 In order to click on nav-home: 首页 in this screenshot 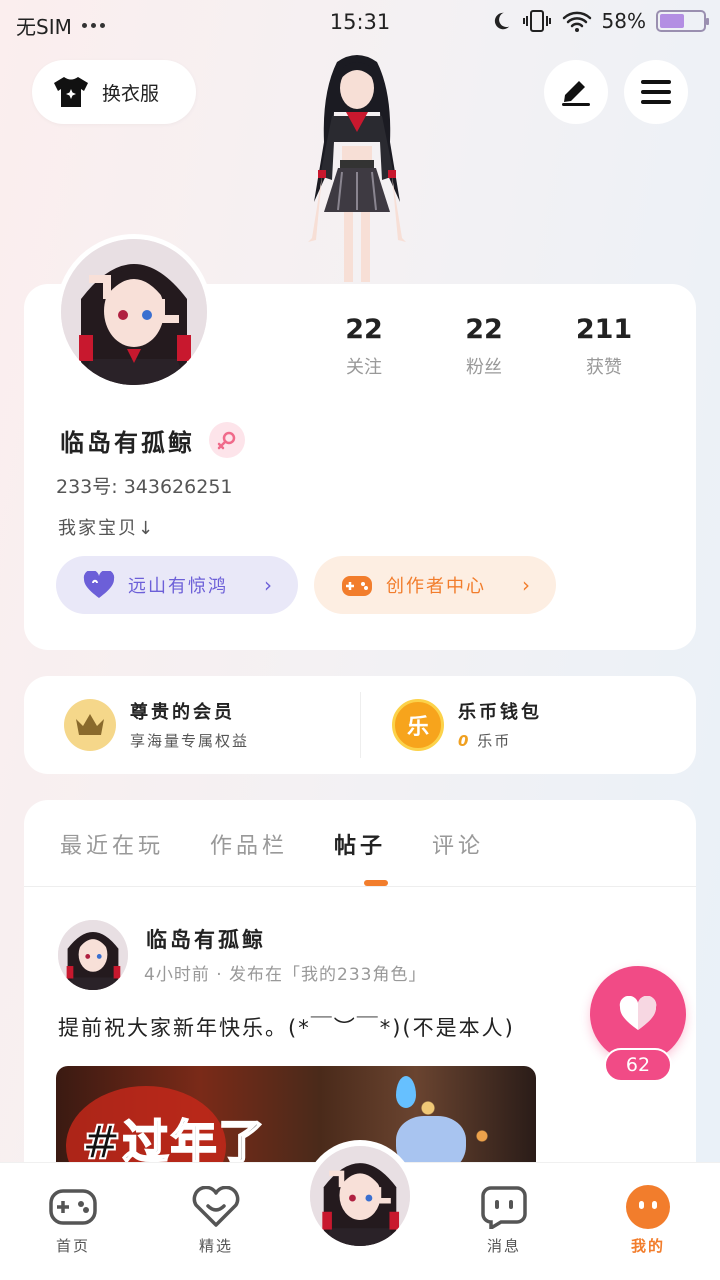, I will do `click(73, 1219)`.